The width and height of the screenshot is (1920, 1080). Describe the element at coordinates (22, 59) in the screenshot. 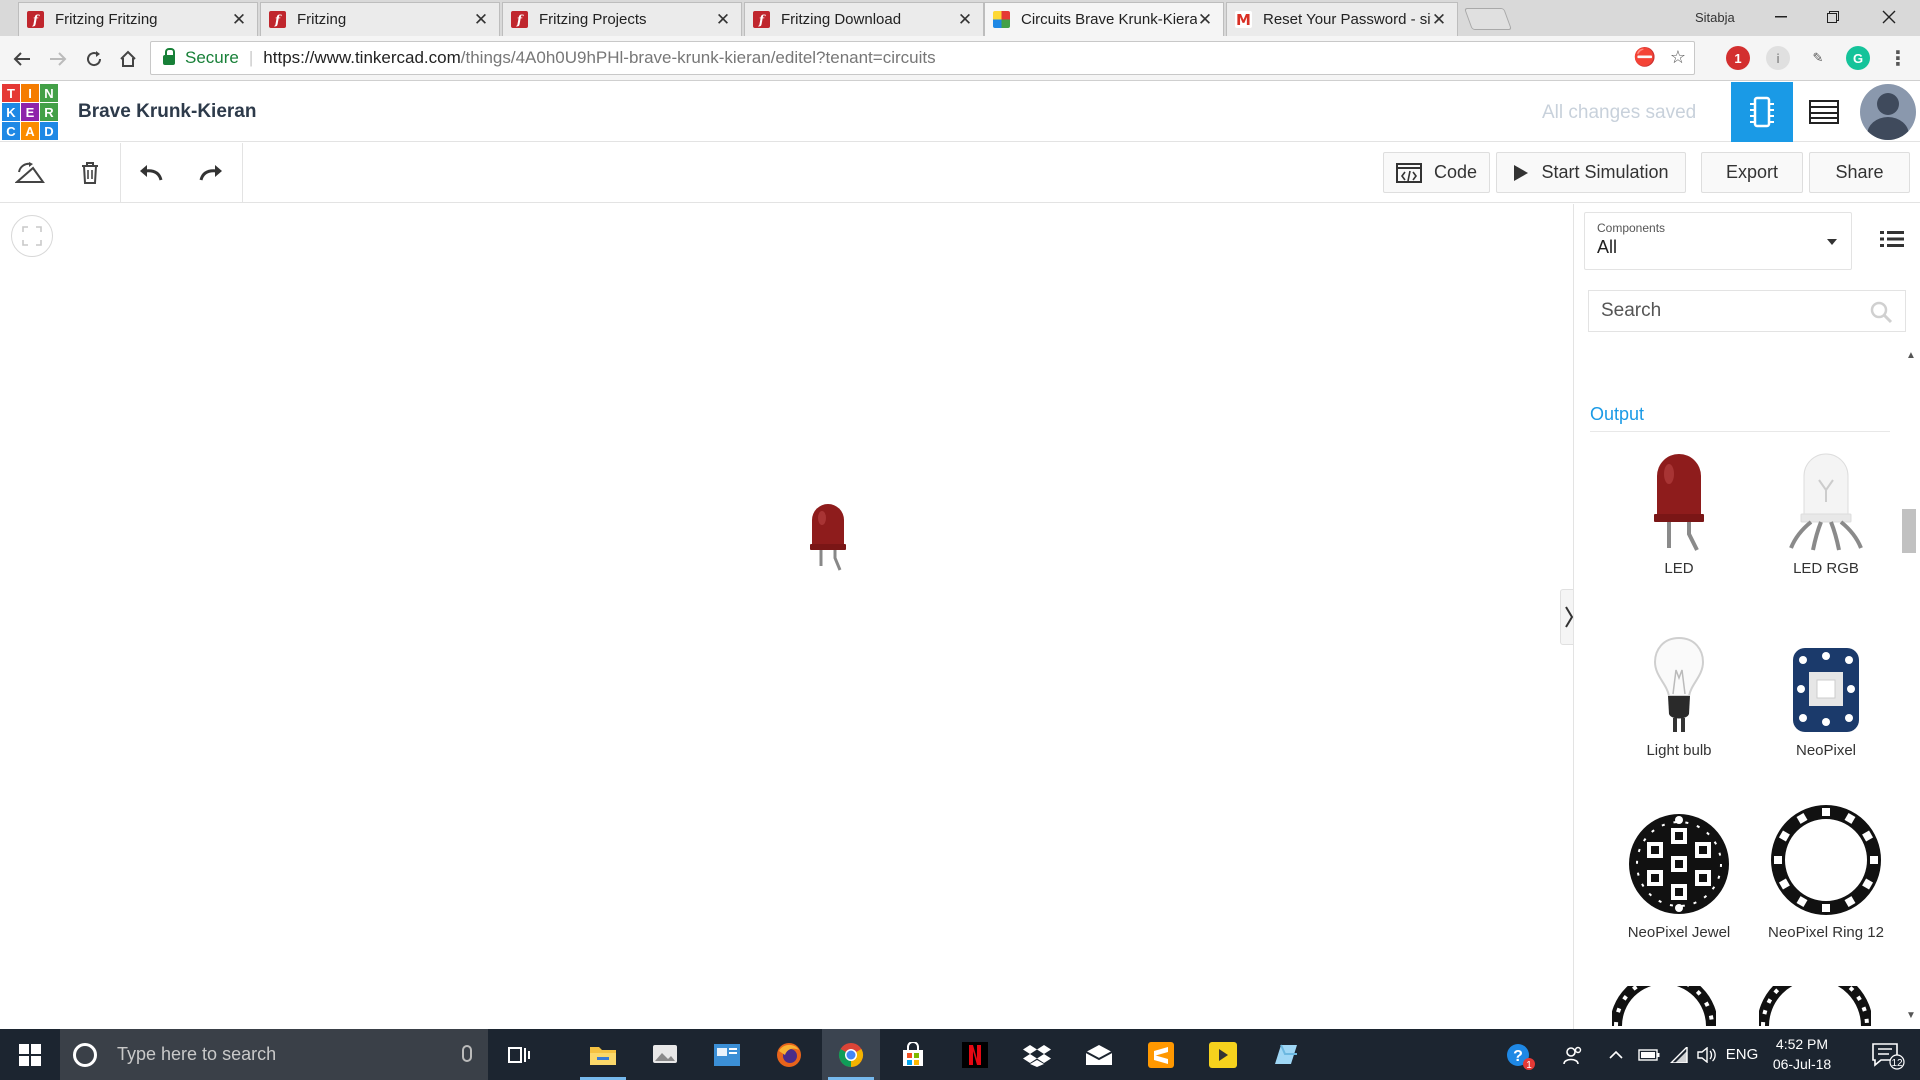

I see `back-icon` at that location.